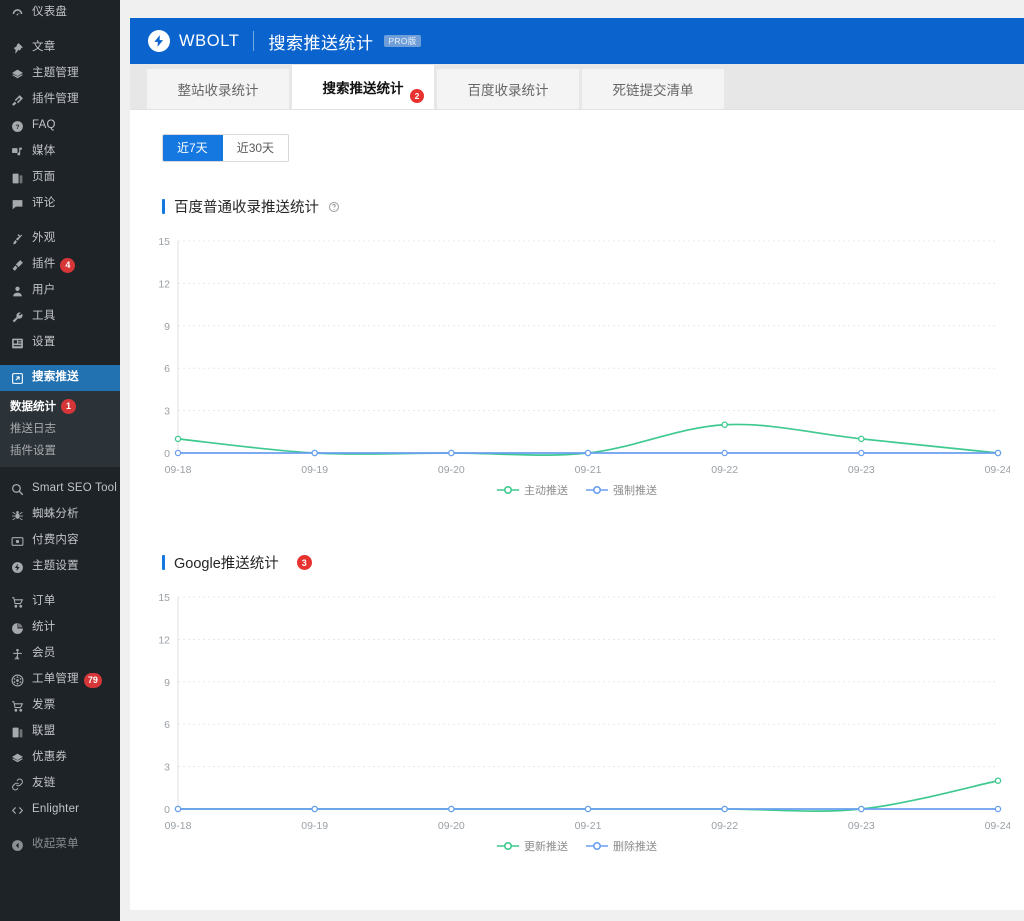  What do you see at coordinates (60, 152) in the screenshot?
I see `sidebar-item-5: 媒体` at bounding box center [60, 152].